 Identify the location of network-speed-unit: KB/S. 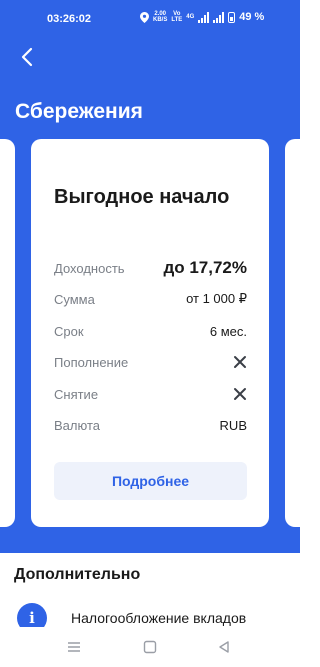
(160, 20).